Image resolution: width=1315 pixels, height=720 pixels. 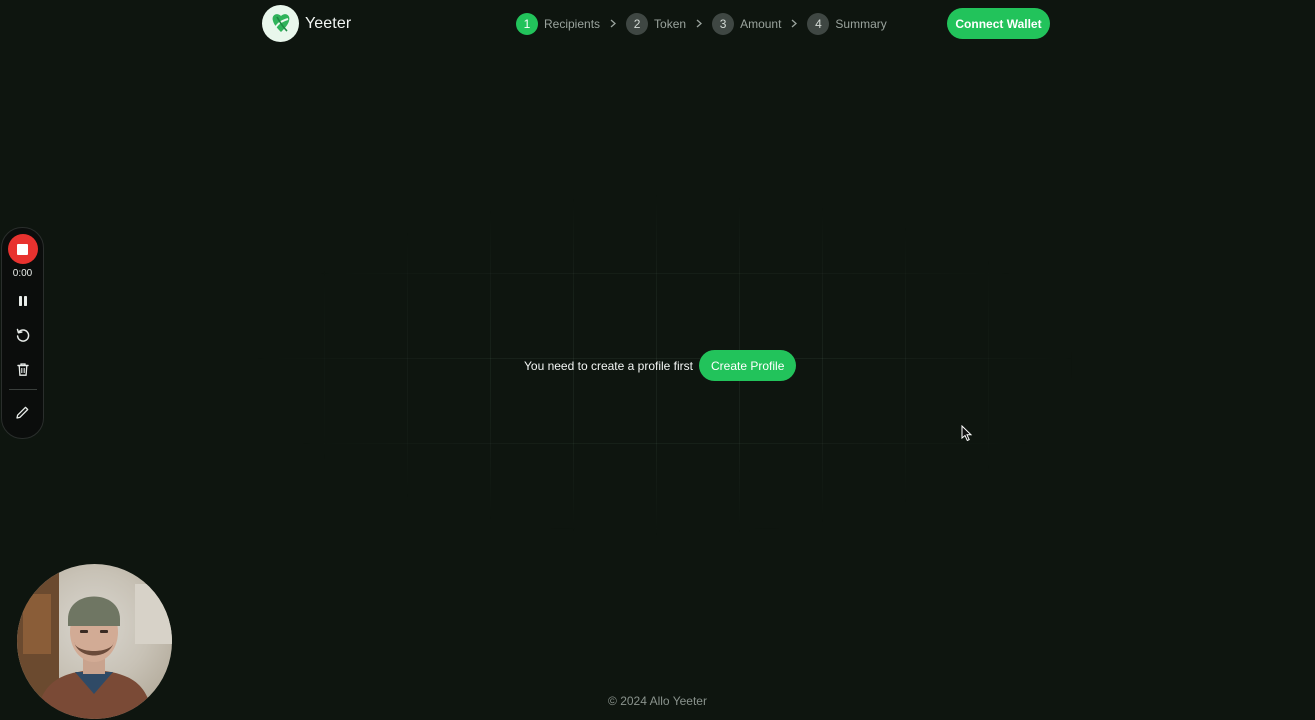 I want to click on step-label: Recipients, so click(x=572, y=23).